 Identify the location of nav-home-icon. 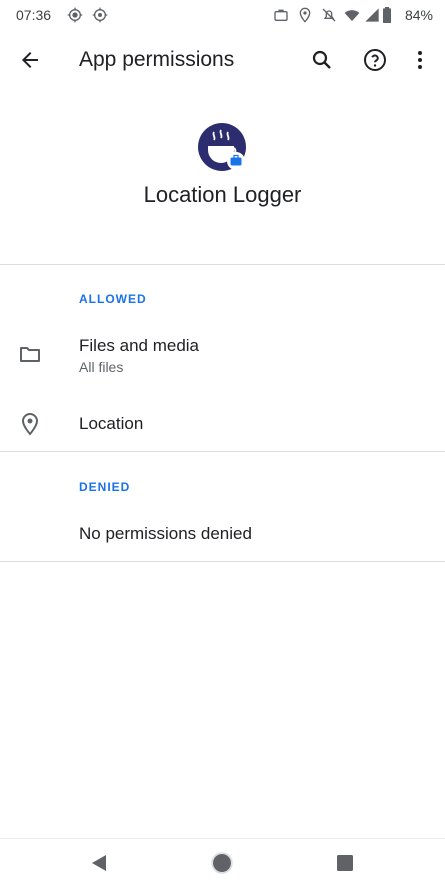
(222, 863).